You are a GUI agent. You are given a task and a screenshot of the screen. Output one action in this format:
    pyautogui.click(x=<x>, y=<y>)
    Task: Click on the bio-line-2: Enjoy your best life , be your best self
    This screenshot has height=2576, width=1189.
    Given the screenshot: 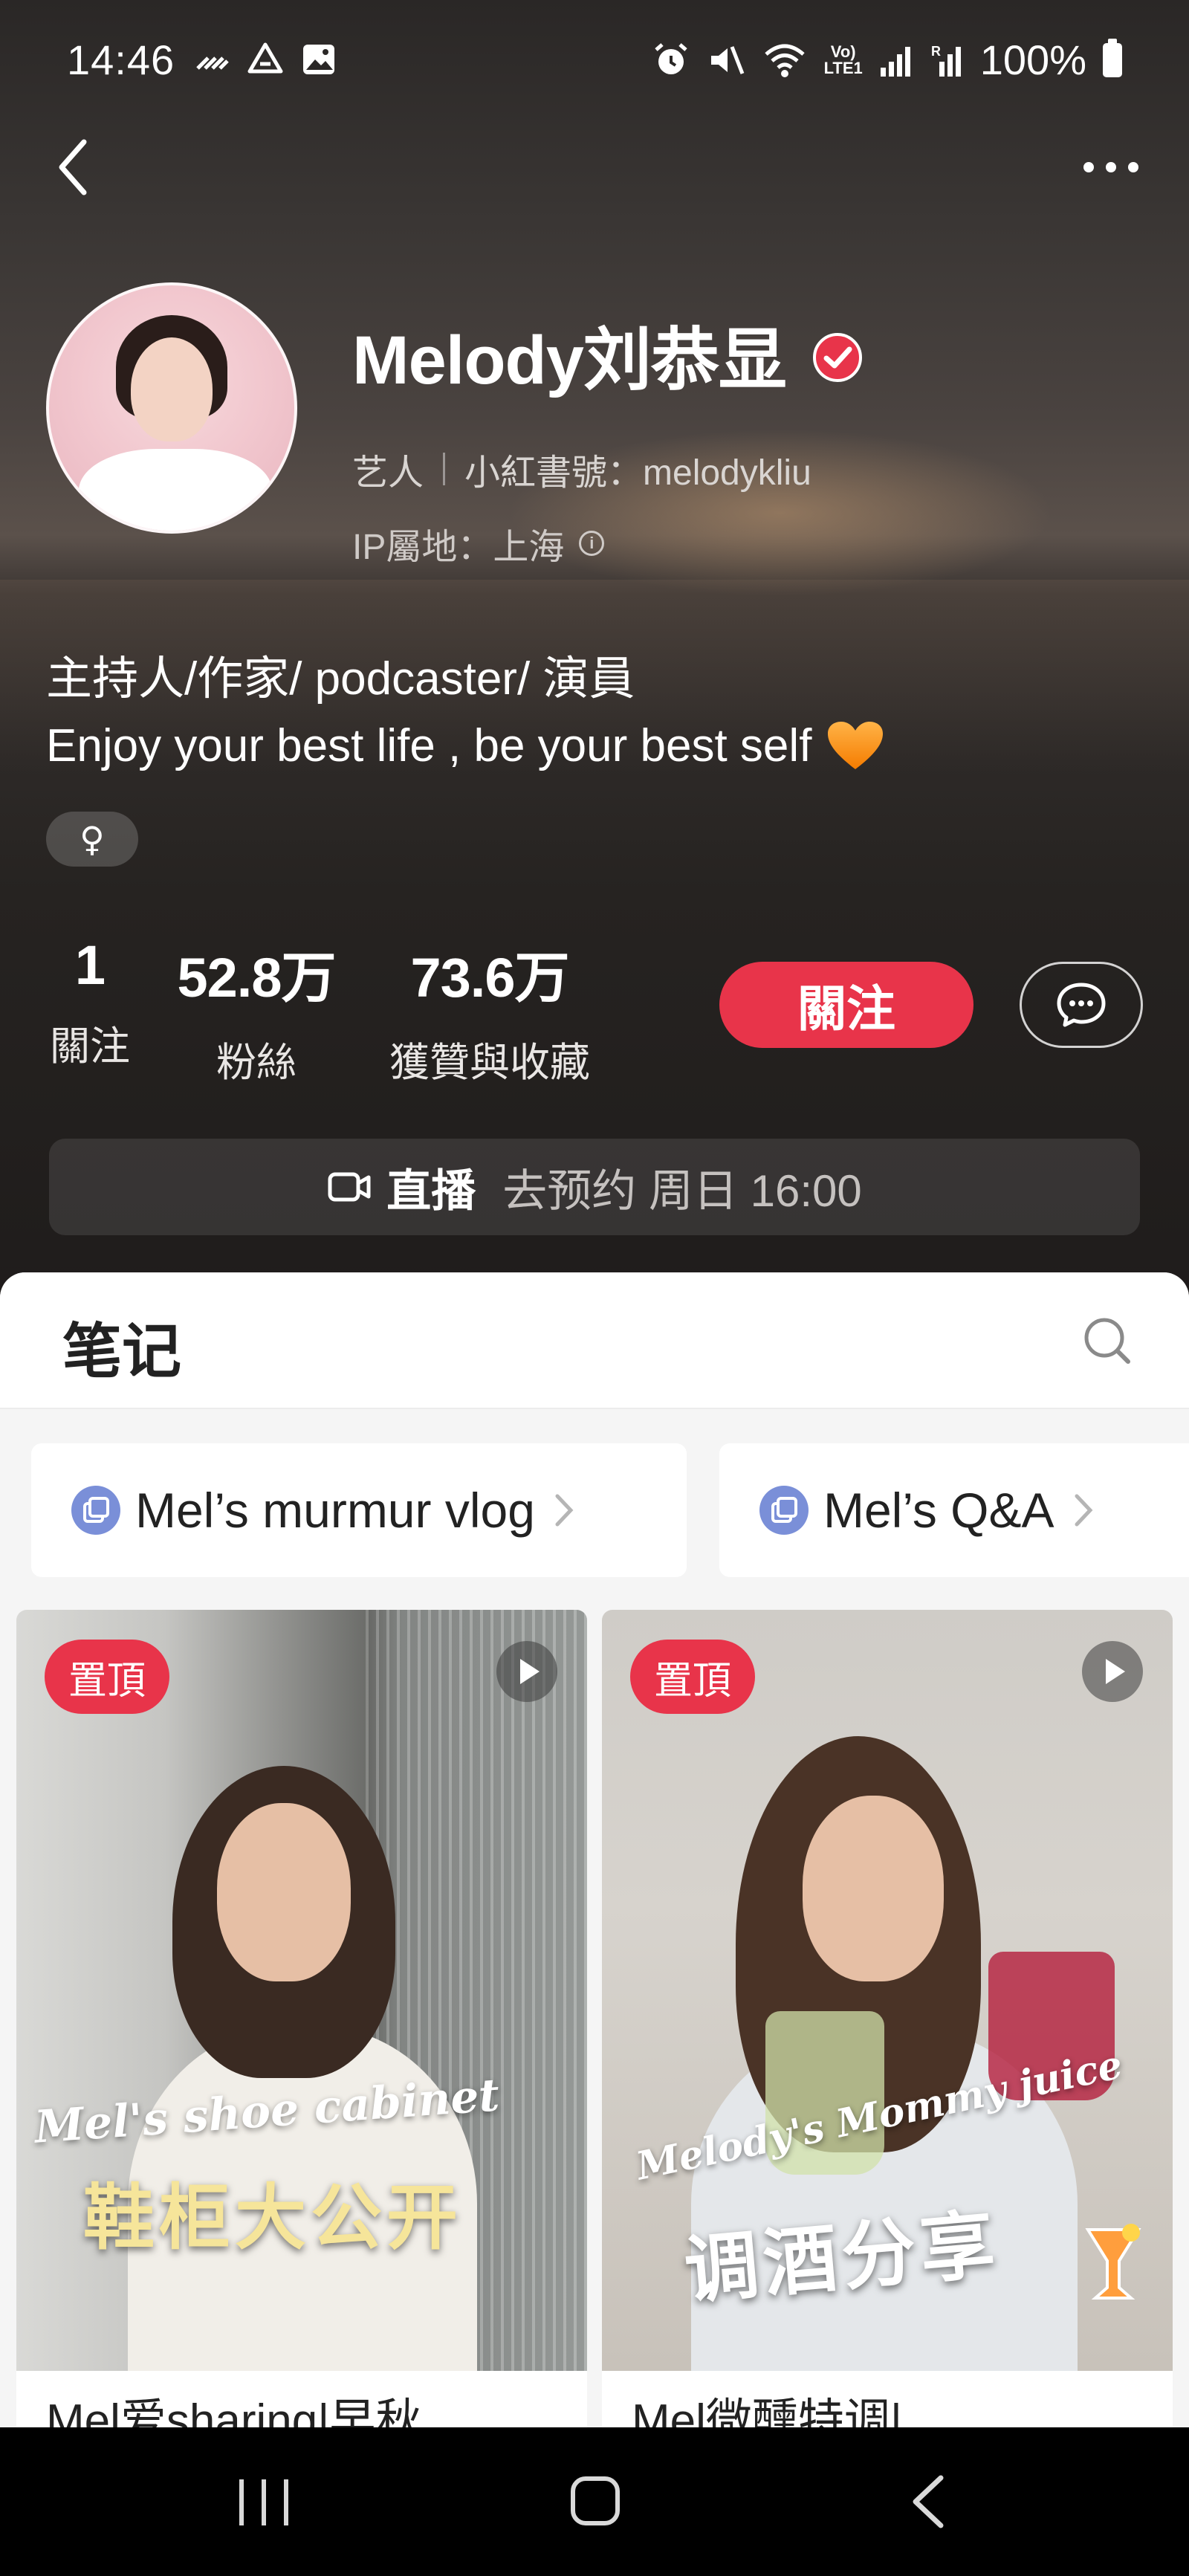 What is the action you would take?
    pyautogui.click(x=465, y=745)
    